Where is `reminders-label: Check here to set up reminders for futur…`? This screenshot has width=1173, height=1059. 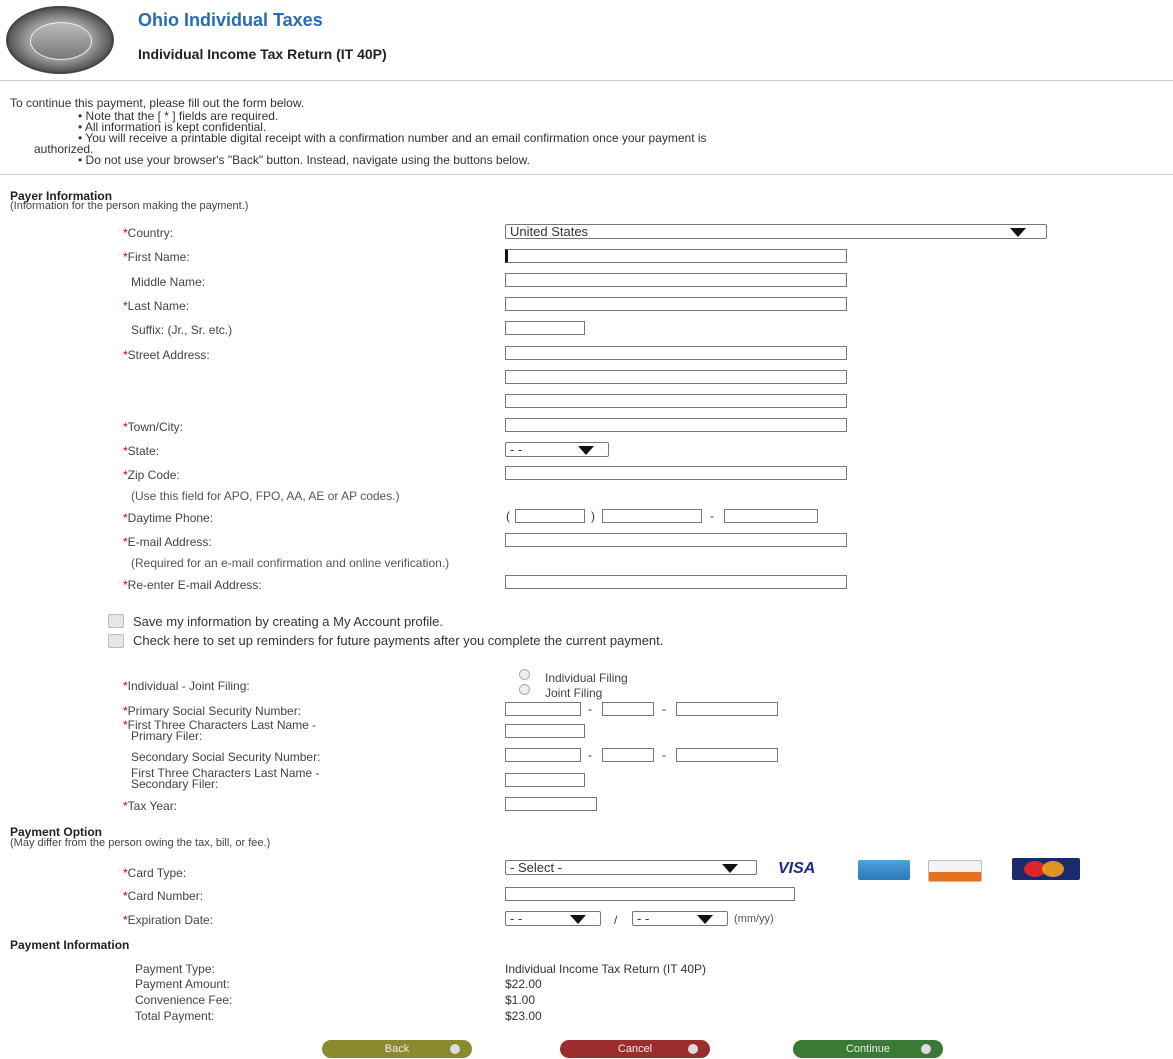
reminders-label: Check here to set up reminders for futur… is located at coordinates (398, 640).